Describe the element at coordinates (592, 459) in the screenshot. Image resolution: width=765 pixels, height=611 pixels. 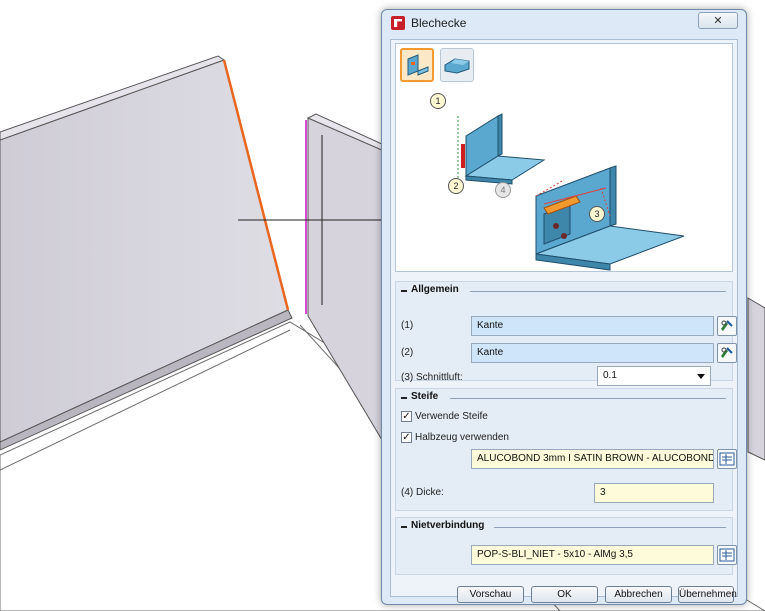
I see `material-field: ALUCOBOND 3mm I SATIN BROWN - ALUCOBOND` at that location.